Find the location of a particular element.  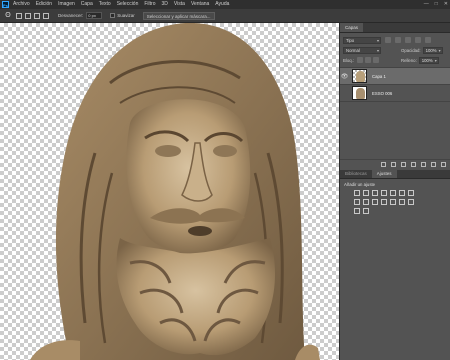

menu-edicion: Edición is located at coordinates (44, 4).